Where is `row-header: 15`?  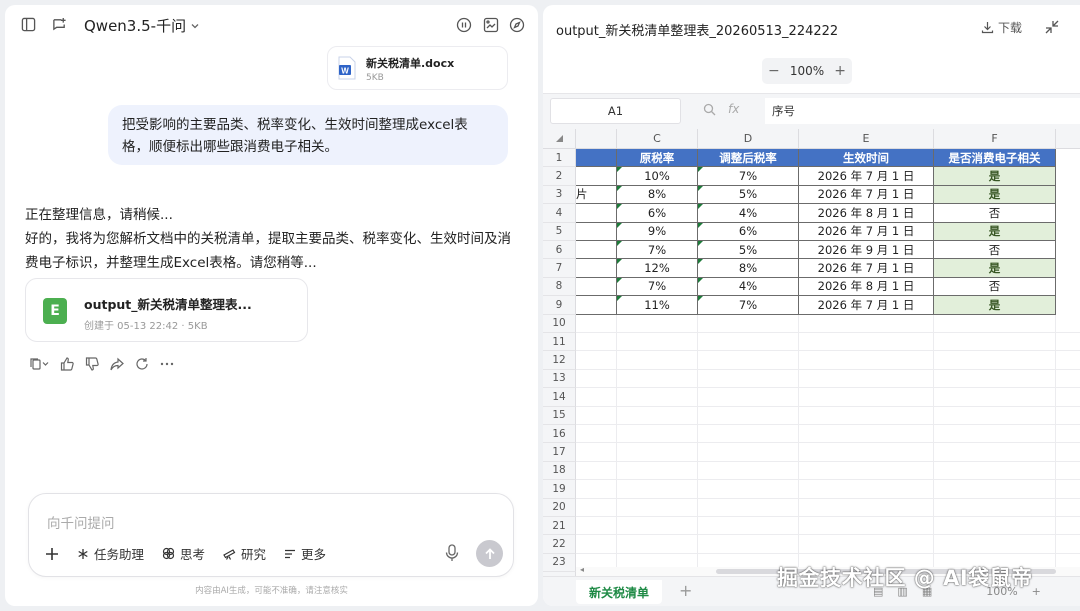
row-header: 15 is located at coordinates (559, 415).